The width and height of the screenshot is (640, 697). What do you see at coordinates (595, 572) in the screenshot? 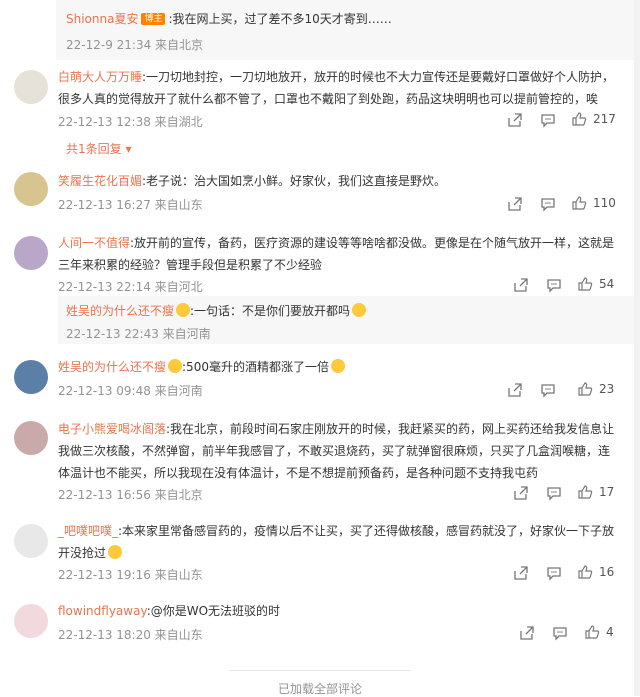
I see `like-button: 16` at bounding box center [595, 572].